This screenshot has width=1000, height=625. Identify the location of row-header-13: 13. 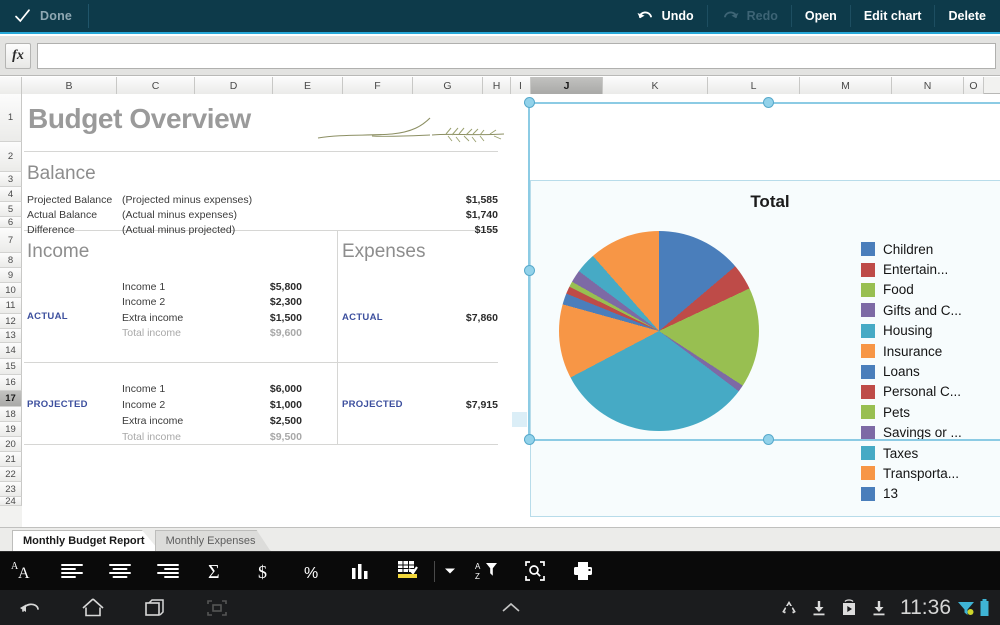
(11, 336).